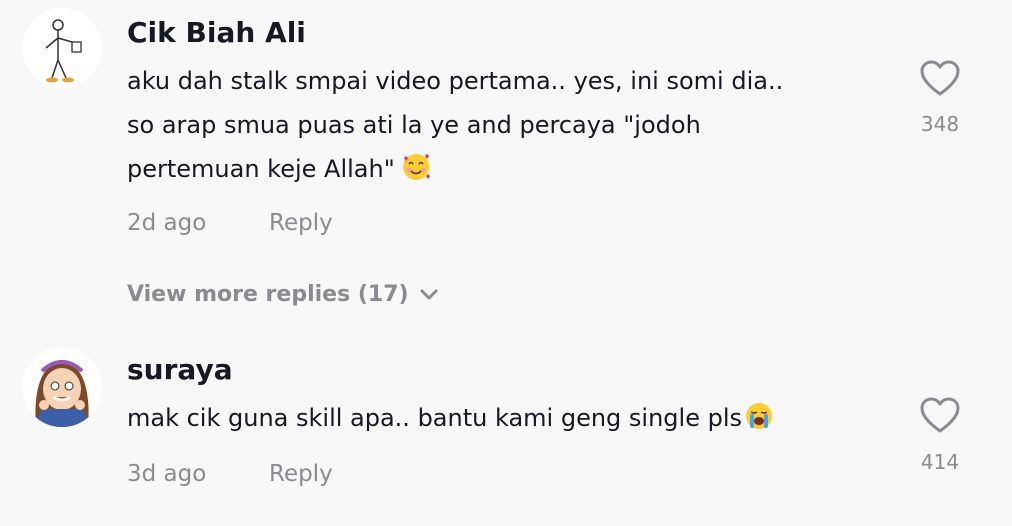 This screenshot has height=526, width=1012. Describe the element at coordinates (167, 474) in the screenshot. I see `timestamp: 3d ago` at that location.